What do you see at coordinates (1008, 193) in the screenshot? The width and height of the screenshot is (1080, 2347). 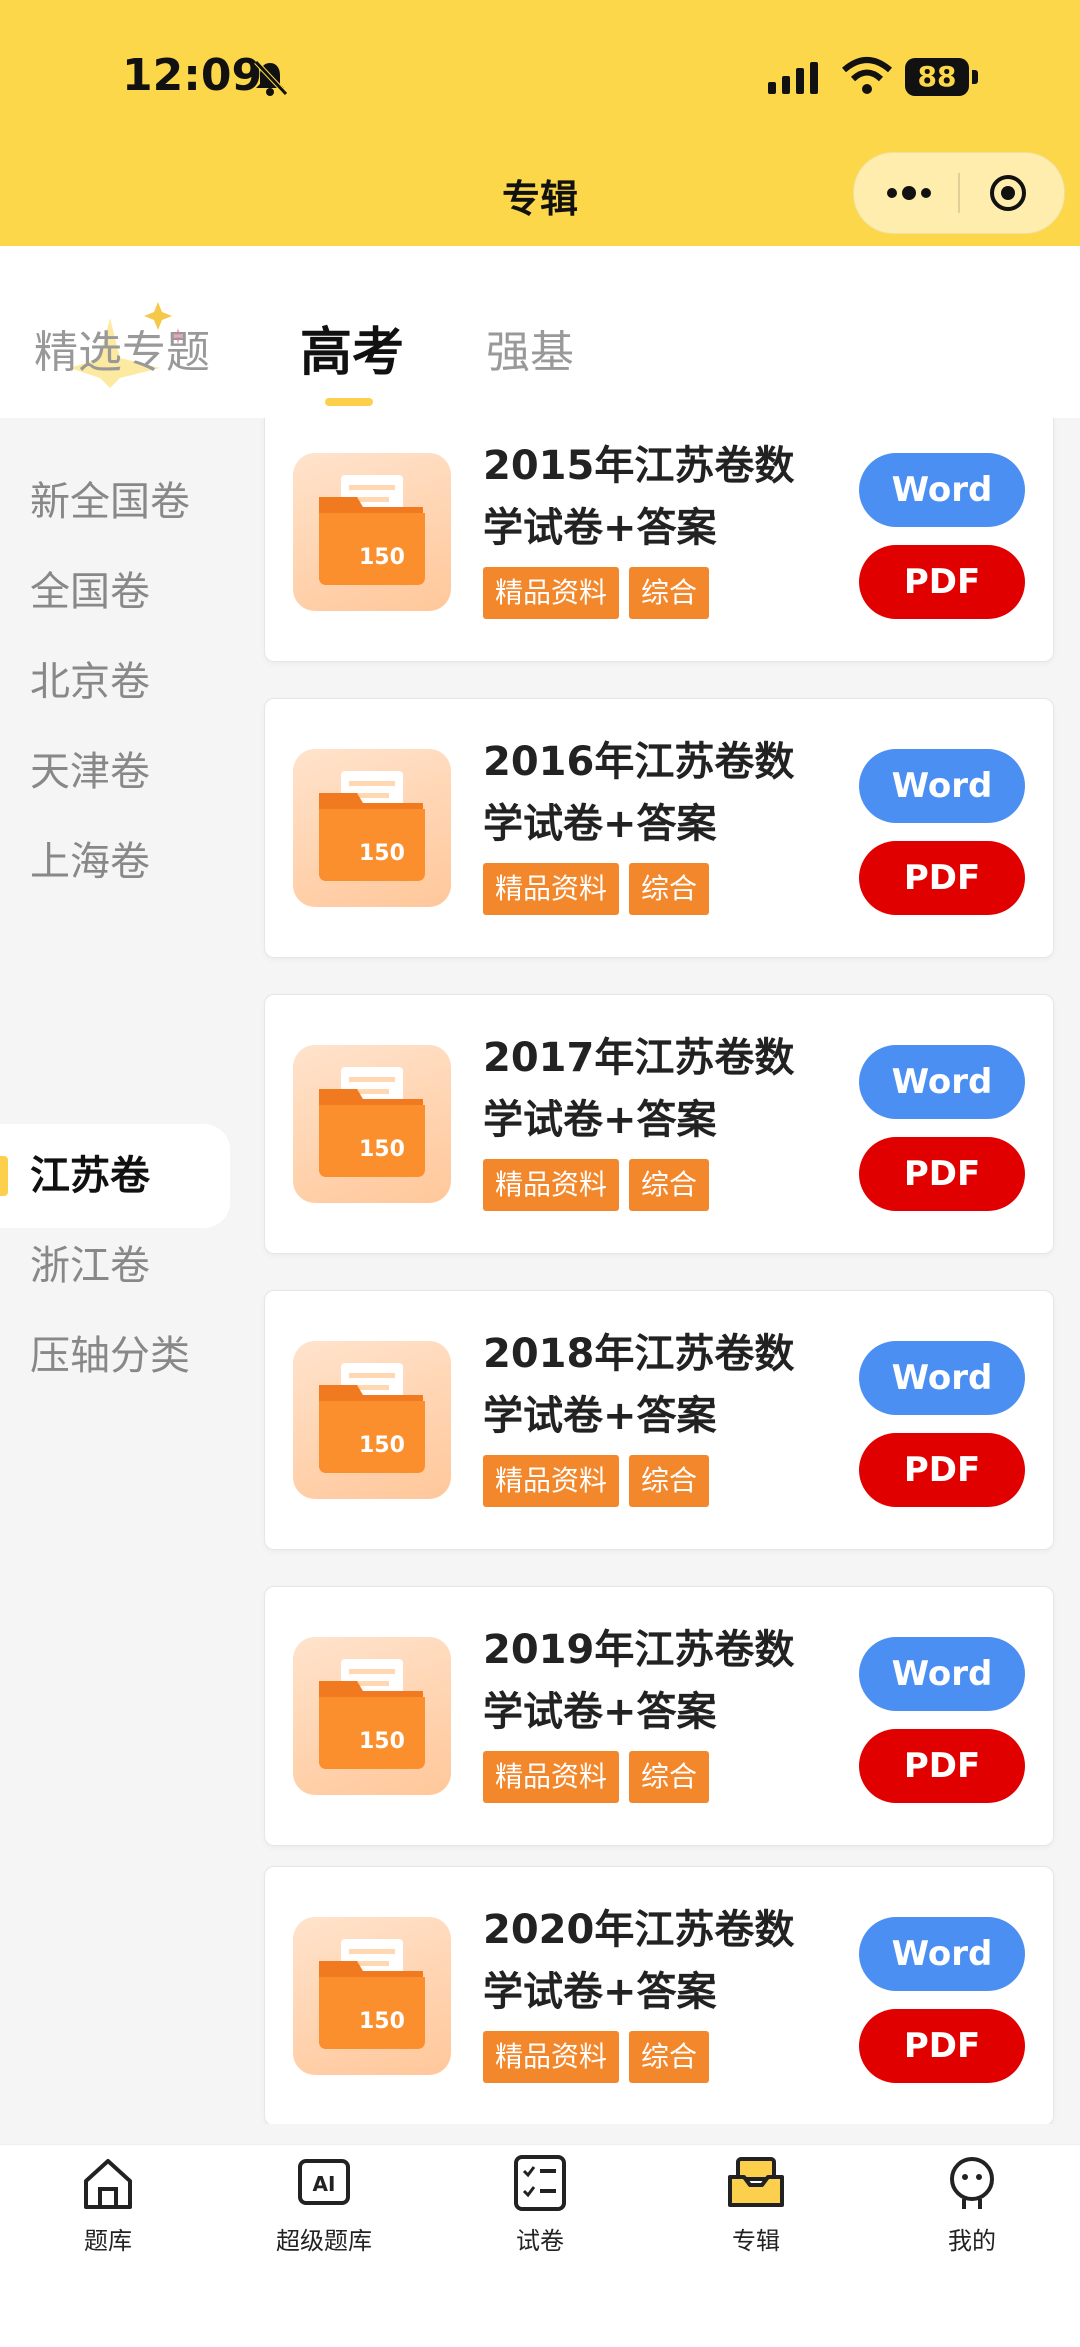 I see `close-target-icon` at bounding box center [1008, 193].